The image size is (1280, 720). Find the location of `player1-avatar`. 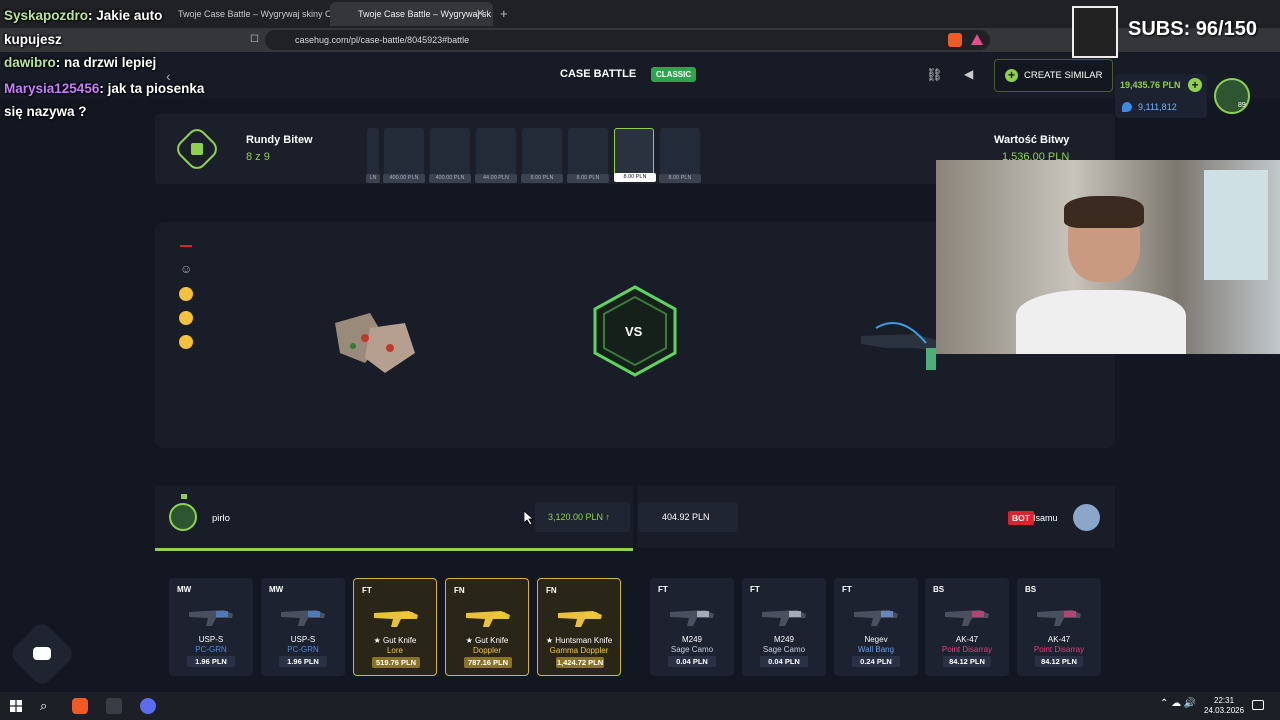

player1-avatar is located at coordinates (183, 517).